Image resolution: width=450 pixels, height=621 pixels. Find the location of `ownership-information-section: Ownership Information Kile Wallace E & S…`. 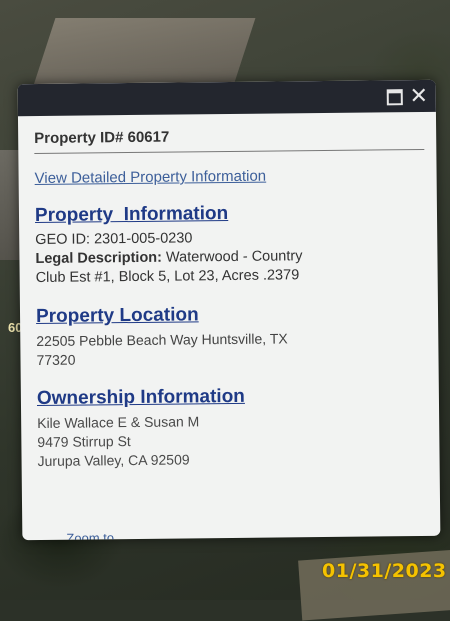

ownership-information-section: Ownership Information Kile Wallace E & S… is located at coordinates (230, 427).